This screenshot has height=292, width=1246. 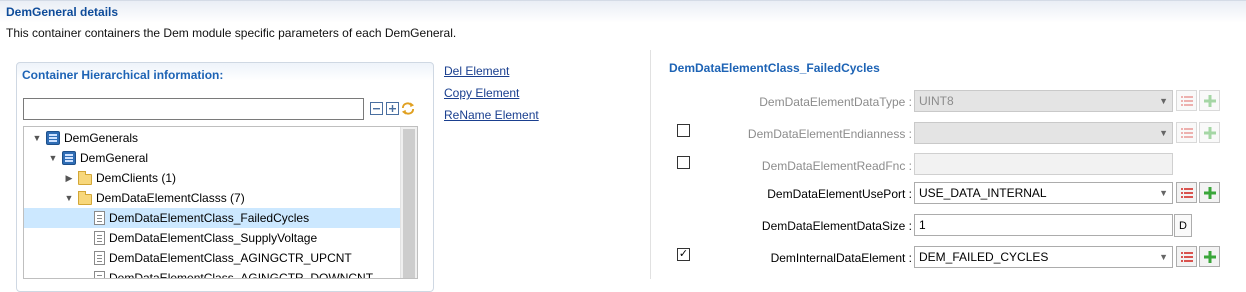 I want to click on page-title: DemGeneral details, so click(x=62, y=12).